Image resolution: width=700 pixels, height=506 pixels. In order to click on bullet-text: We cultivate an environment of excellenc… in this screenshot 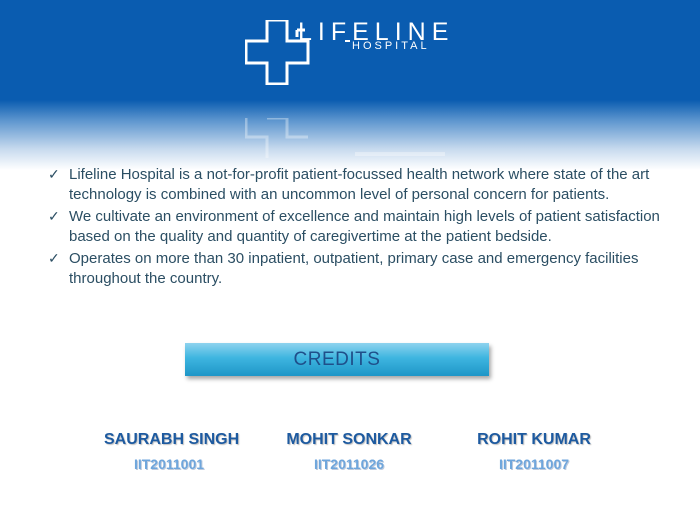, I will do `click(364, 226)`.